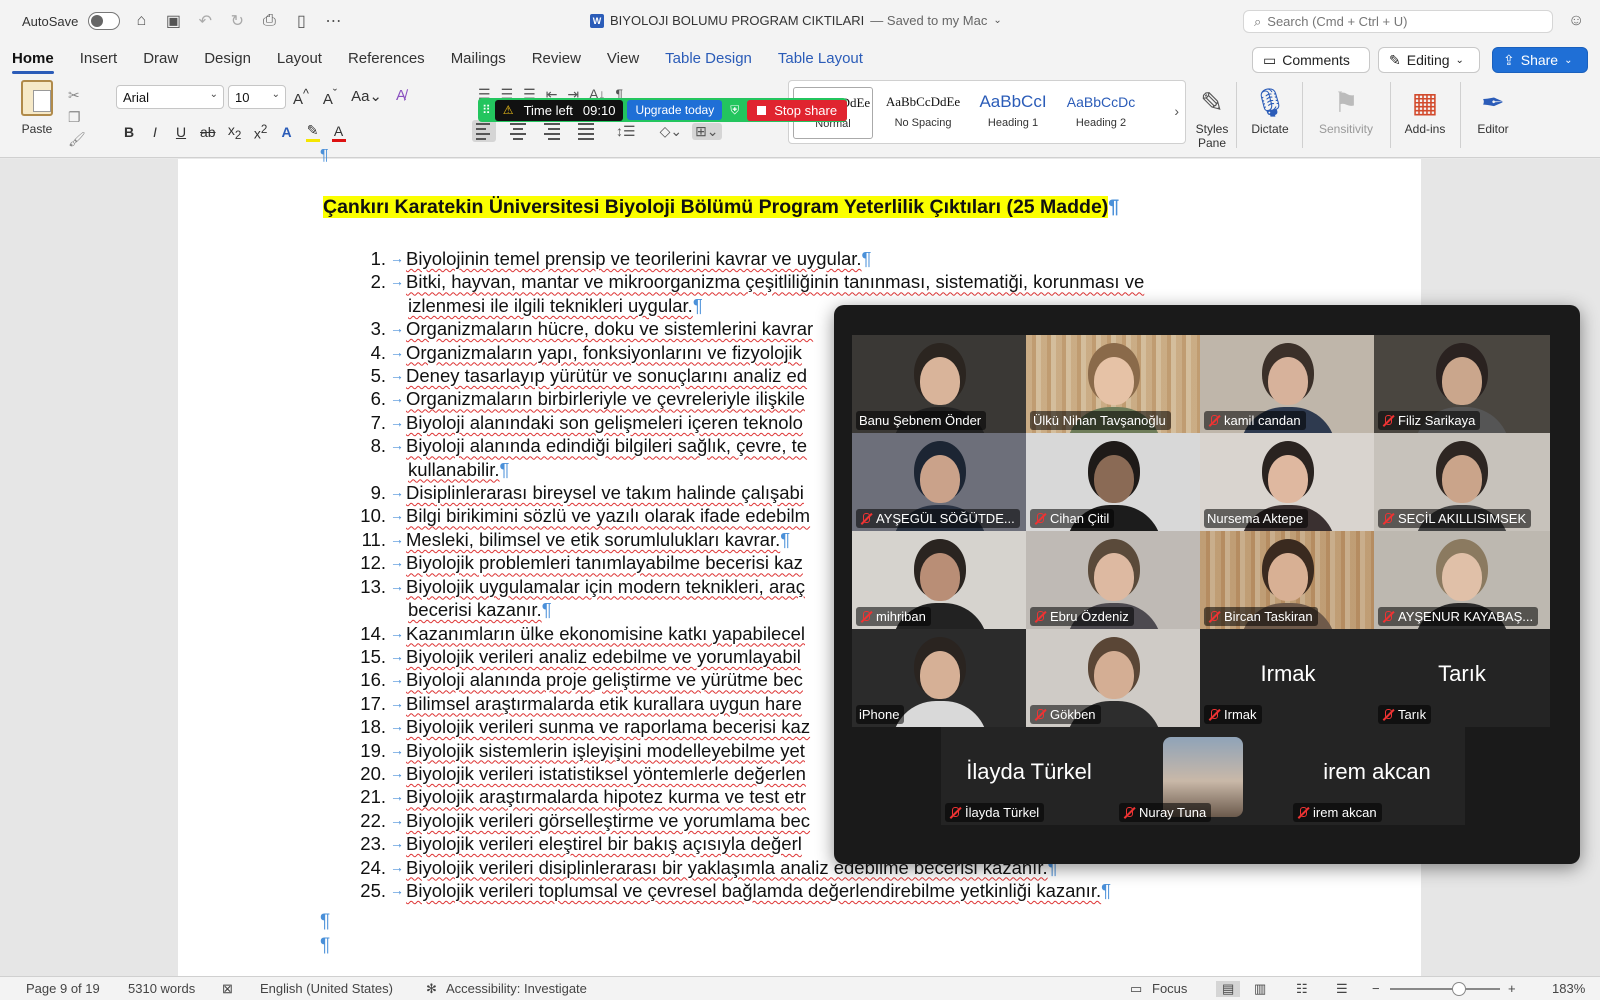  What do you see at coordinates (1288, 580) in the screenshot?
I see `participant-tile: Bircan Taskiran` at bounding box center [1288, 580].